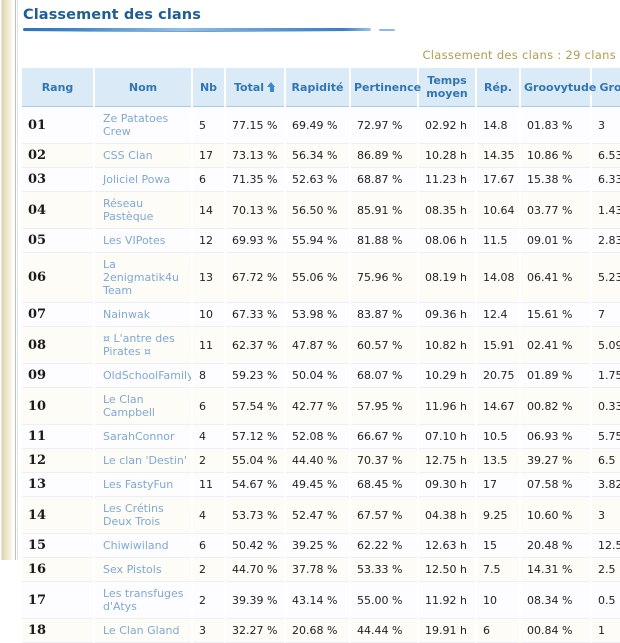 This screenshot has width=620, height=643. Describe the element at coordinates (143, 630) in the screenshot. I see `cell-nom: Le Clan Gland` at that location.